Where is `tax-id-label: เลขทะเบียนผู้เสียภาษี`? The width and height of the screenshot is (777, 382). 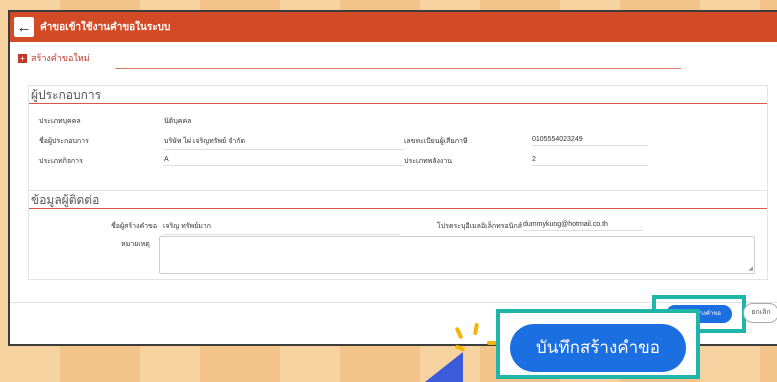
tax-id-label: เลขทะเบียนผู้เสียภาษี is located at coordinates (436, 141).